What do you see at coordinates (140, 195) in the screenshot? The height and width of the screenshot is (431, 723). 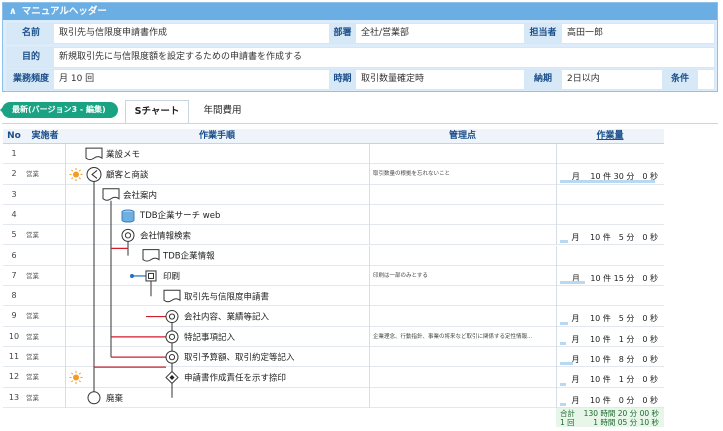 I see `flow-label-company-info: 会社案内` at bounding box center [140, 195].